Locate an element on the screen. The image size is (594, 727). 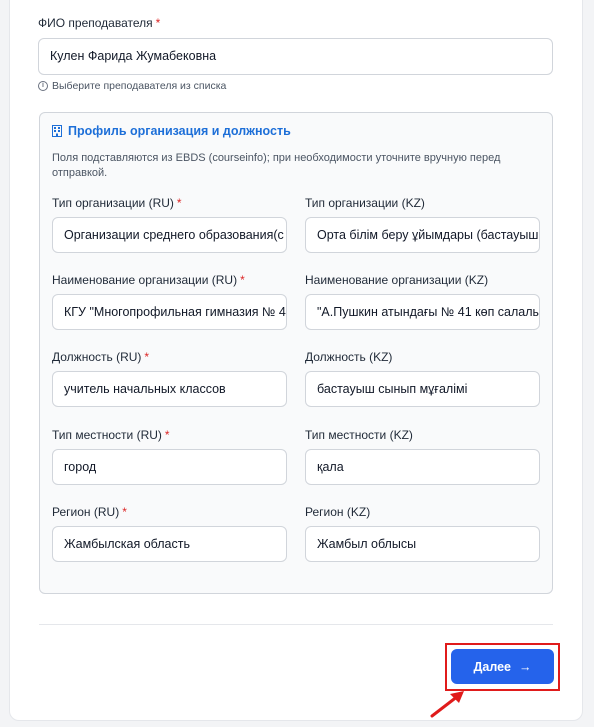
org-name-kz-input: "А.Пушкин атындағы № 41 көп салалы is located at coordinates (422, 312).